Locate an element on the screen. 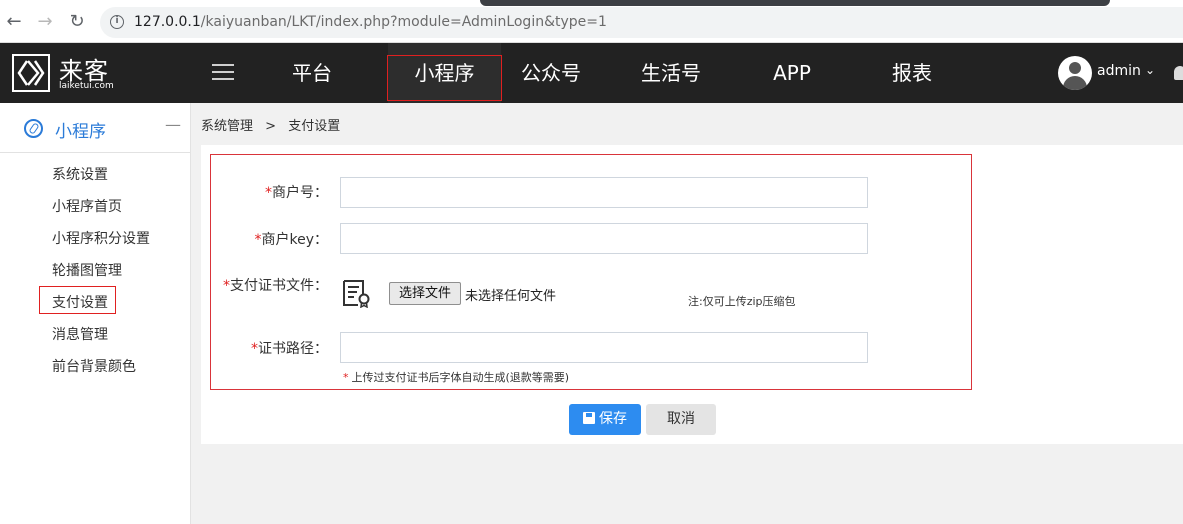 This screenshot has height=524, width=1183. sidebar-item-mini-program-home: 小程序首页 is located at coordinates (87, 206).